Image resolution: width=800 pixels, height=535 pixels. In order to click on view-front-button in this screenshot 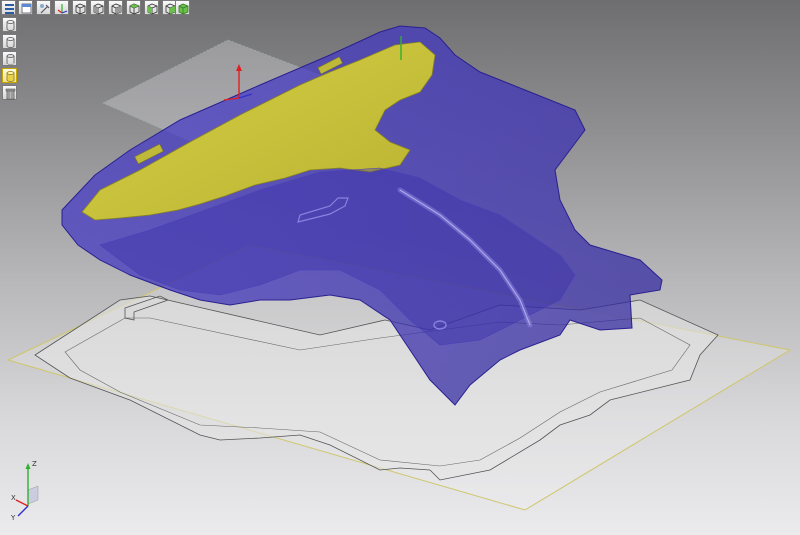, I will do `click(79, 7)`.